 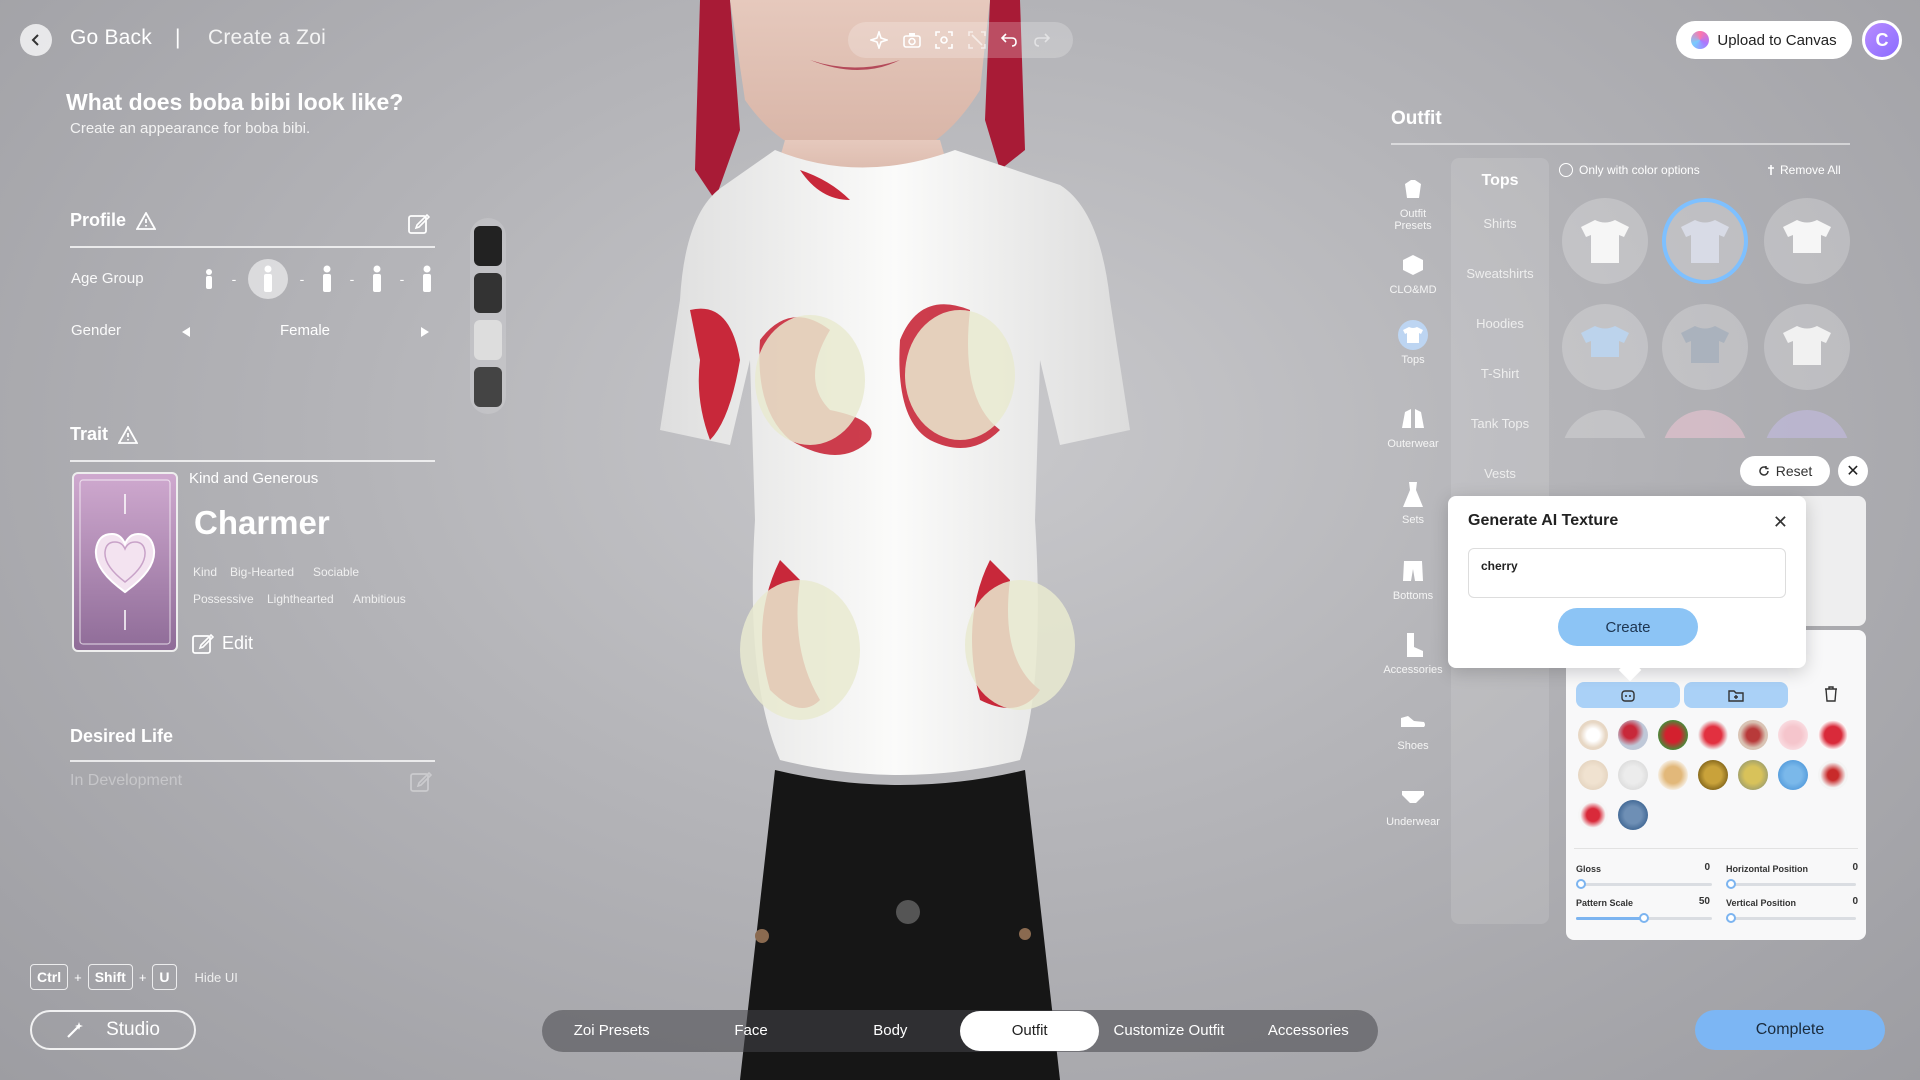 I want to click on vertical-position-label: Vertical Position, so click(x=1761, y=903).